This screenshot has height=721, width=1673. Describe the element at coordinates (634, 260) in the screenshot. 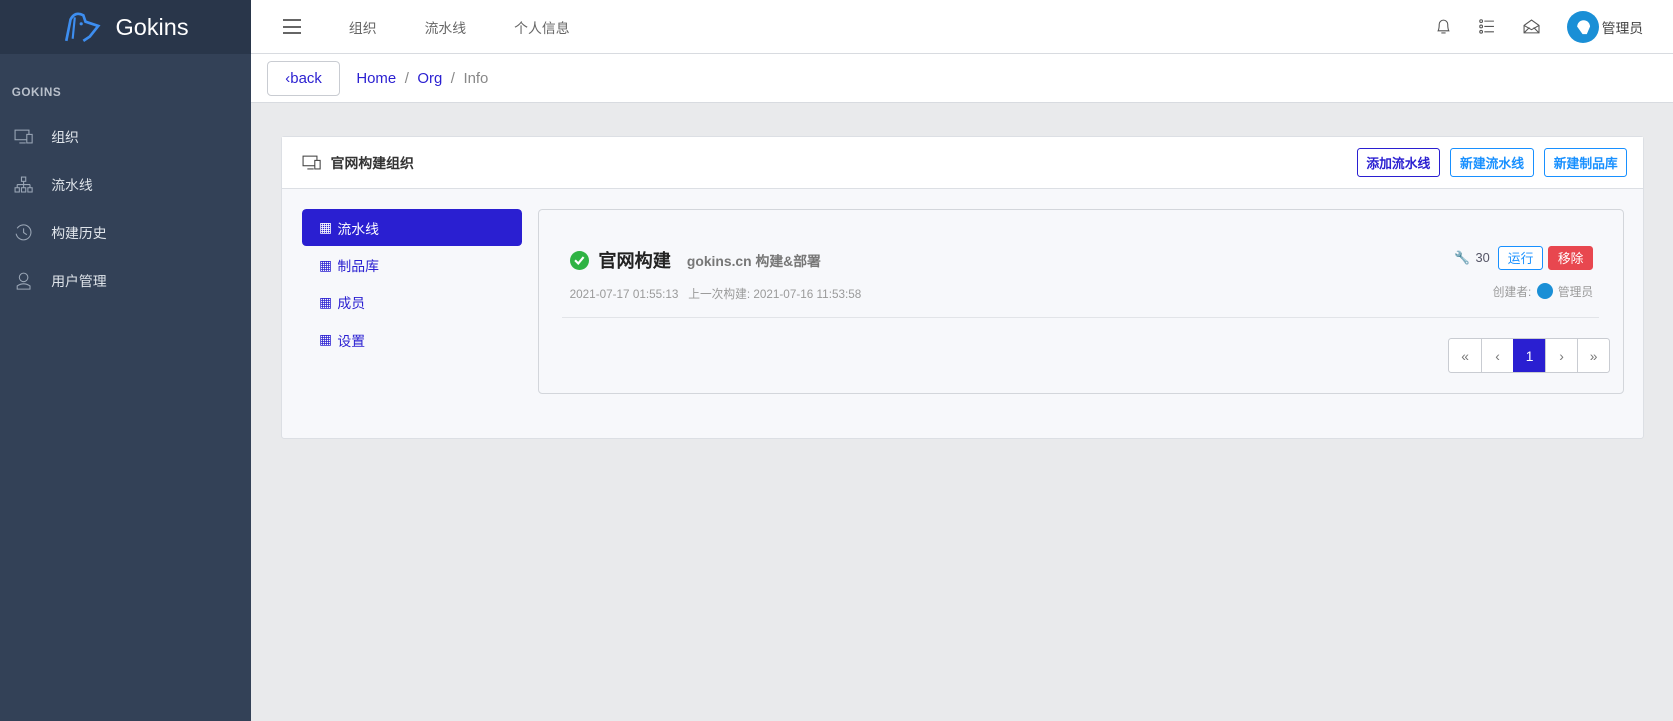

I see `pipeline-name: 官网构建` at that location.